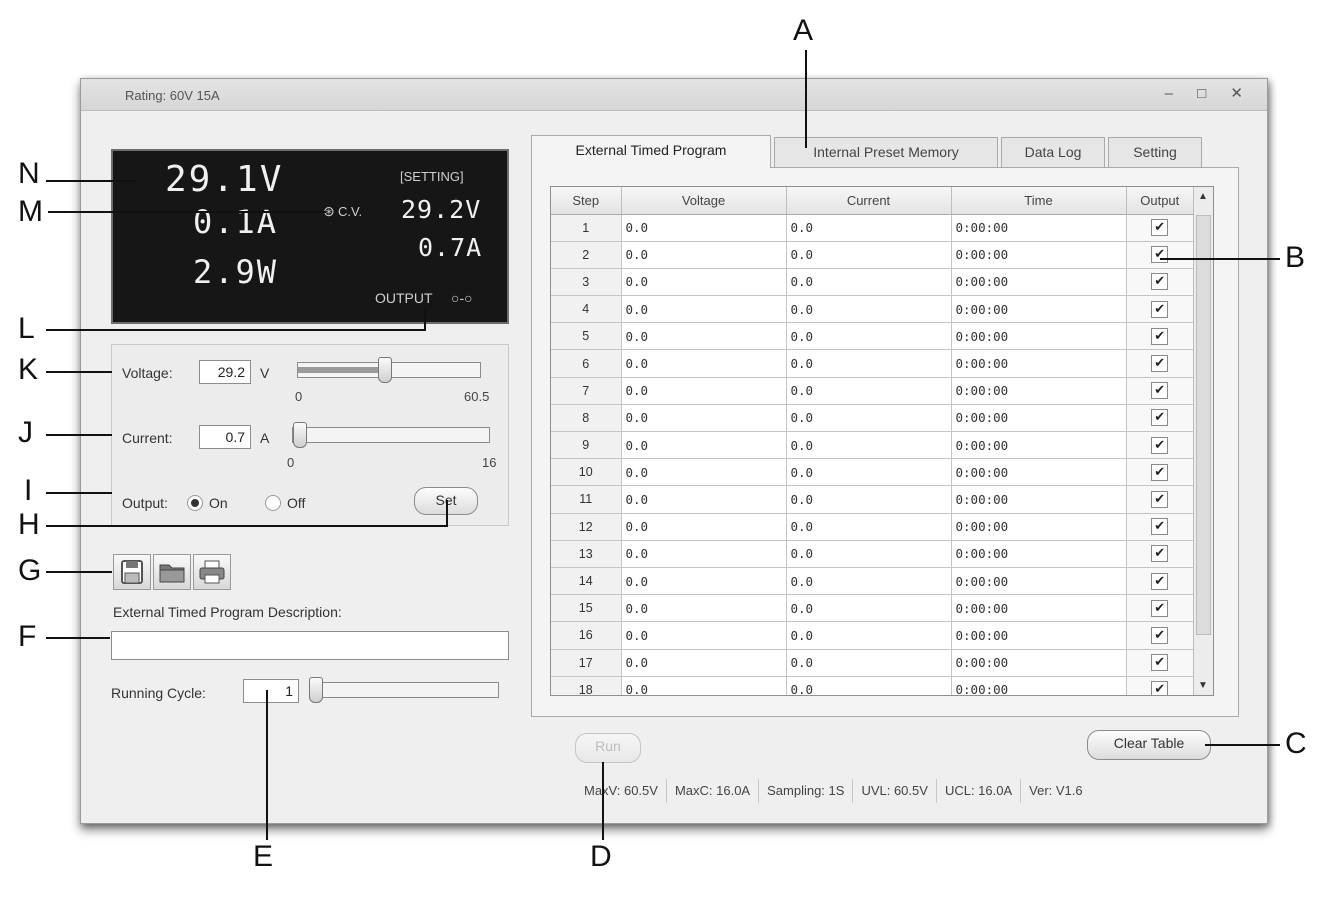 The width and height of the screenshot is (1321, 901). I want to click on output-on-radio, so click(195, 503).